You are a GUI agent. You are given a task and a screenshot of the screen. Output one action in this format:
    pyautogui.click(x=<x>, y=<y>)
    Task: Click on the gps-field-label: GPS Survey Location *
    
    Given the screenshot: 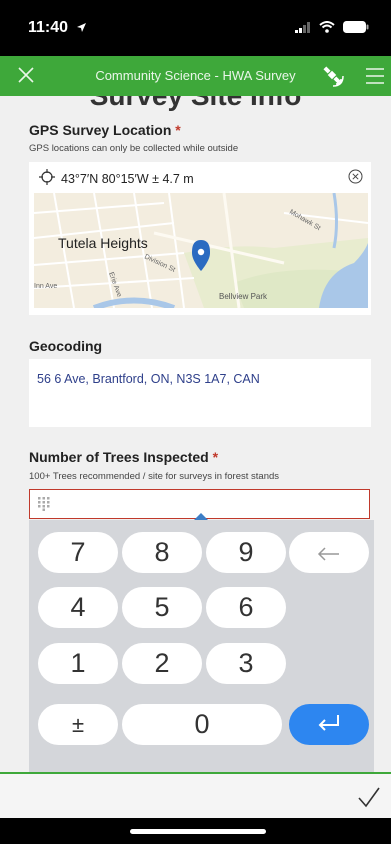 What is the action you would take?
    pyautogui.click(x=105, y=130)
    